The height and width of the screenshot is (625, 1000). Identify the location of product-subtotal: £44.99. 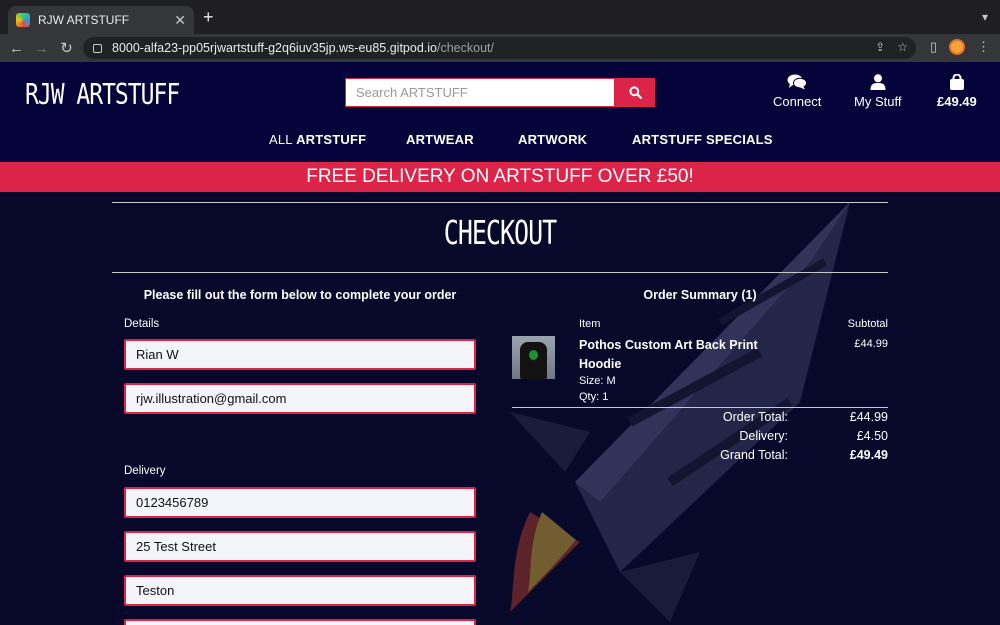
(871, 344).